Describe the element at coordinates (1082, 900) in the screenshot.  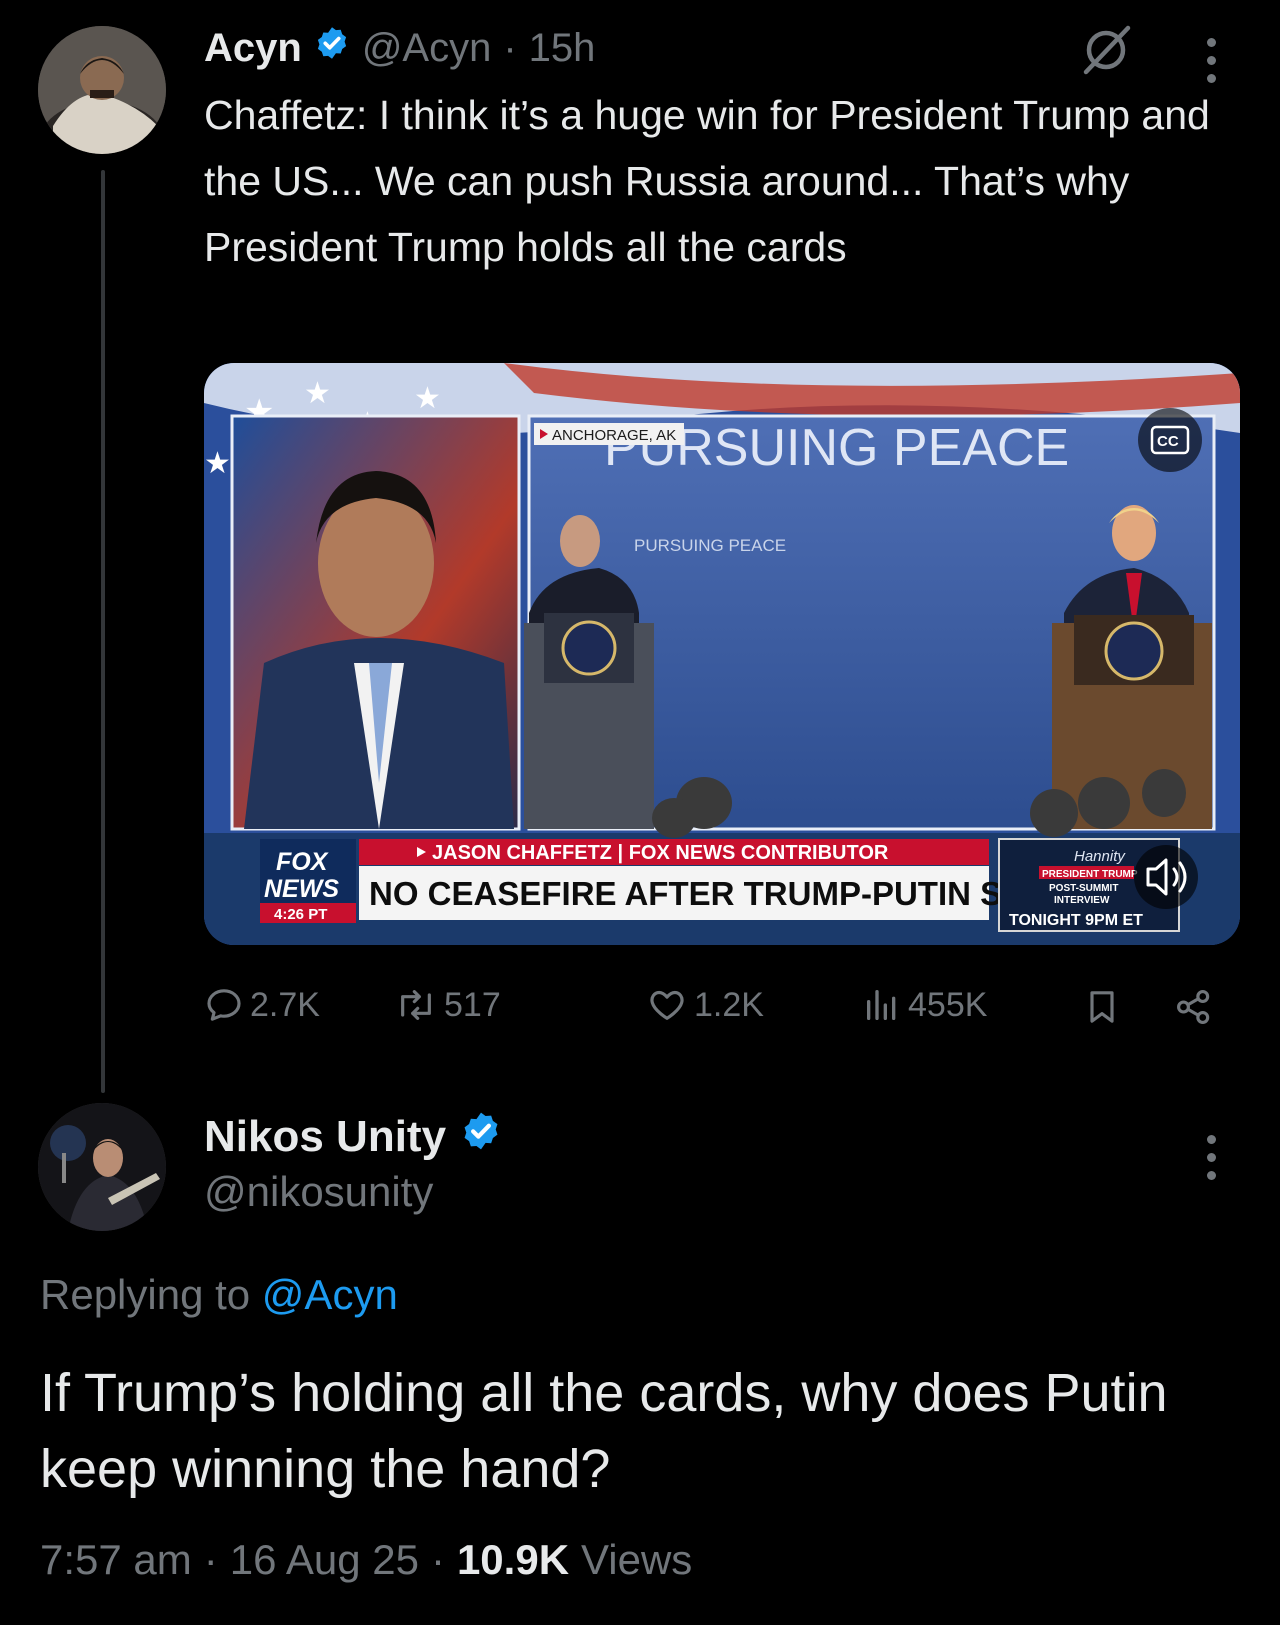
I see `promo-line-3: INTERVIEW` at that location.